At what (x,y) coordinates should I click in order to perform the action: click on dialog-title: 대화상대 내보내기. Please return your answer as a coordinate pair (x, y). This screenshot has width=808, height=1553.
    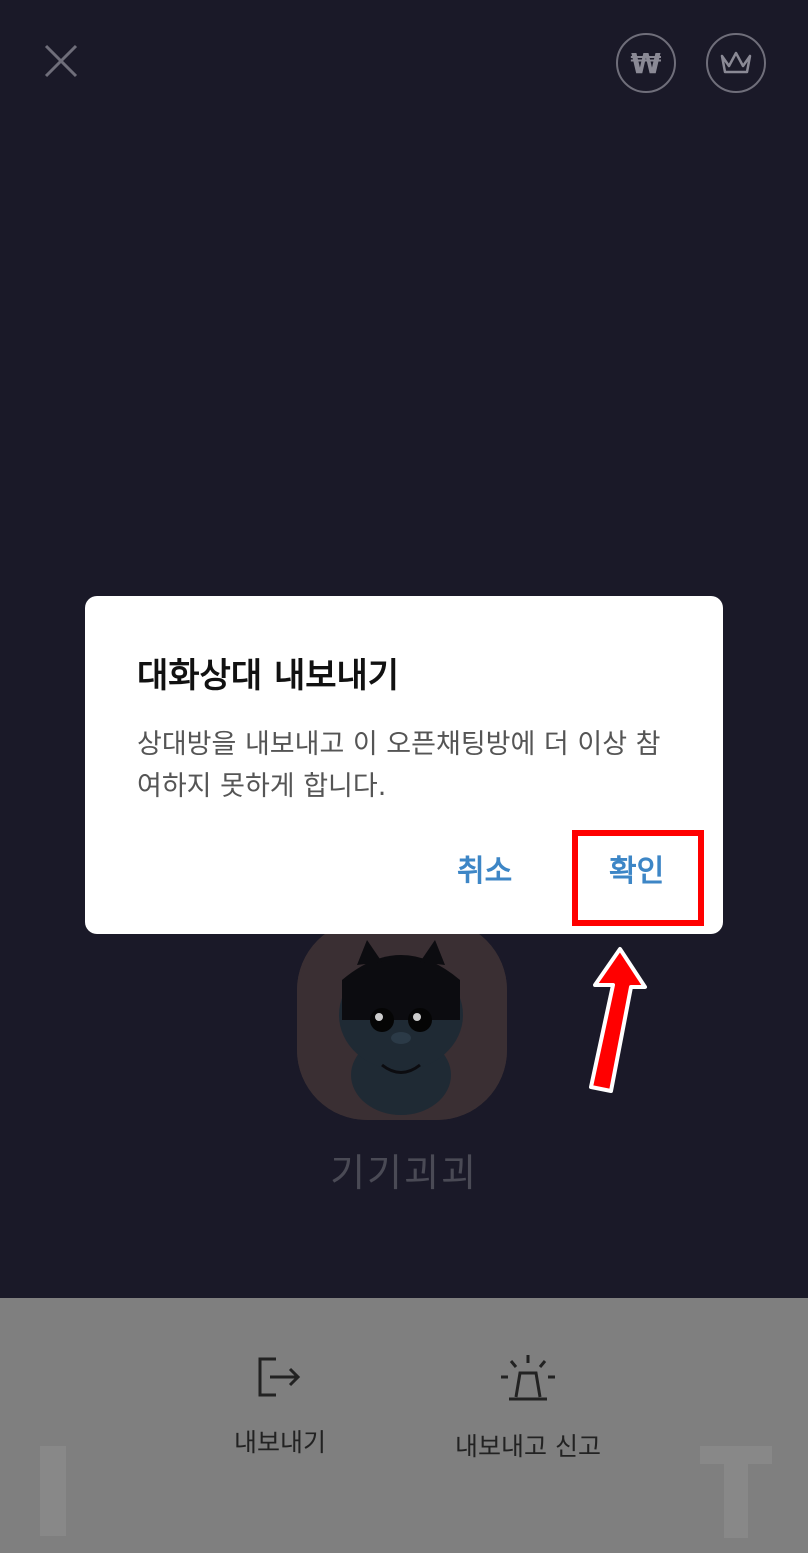
    Looking at the image, I should click on (268, 676).